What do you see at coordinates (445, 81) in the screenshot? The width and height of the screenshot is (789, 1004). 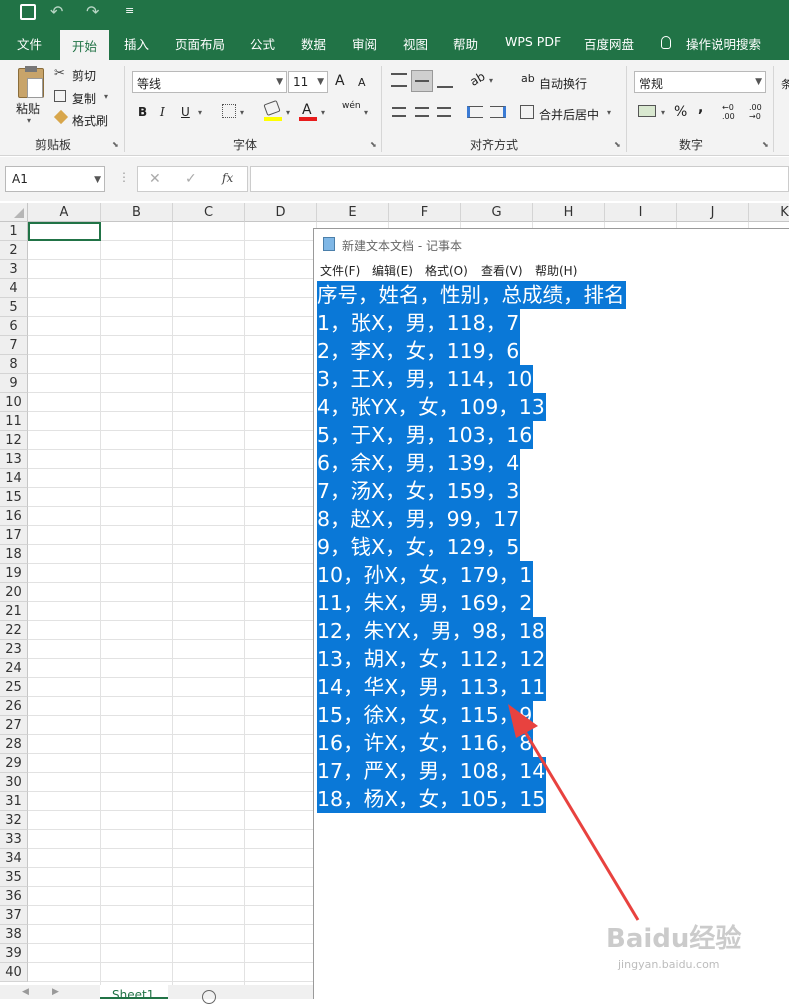 I see `align-bottom-icon` at bounding box center [445, 81].